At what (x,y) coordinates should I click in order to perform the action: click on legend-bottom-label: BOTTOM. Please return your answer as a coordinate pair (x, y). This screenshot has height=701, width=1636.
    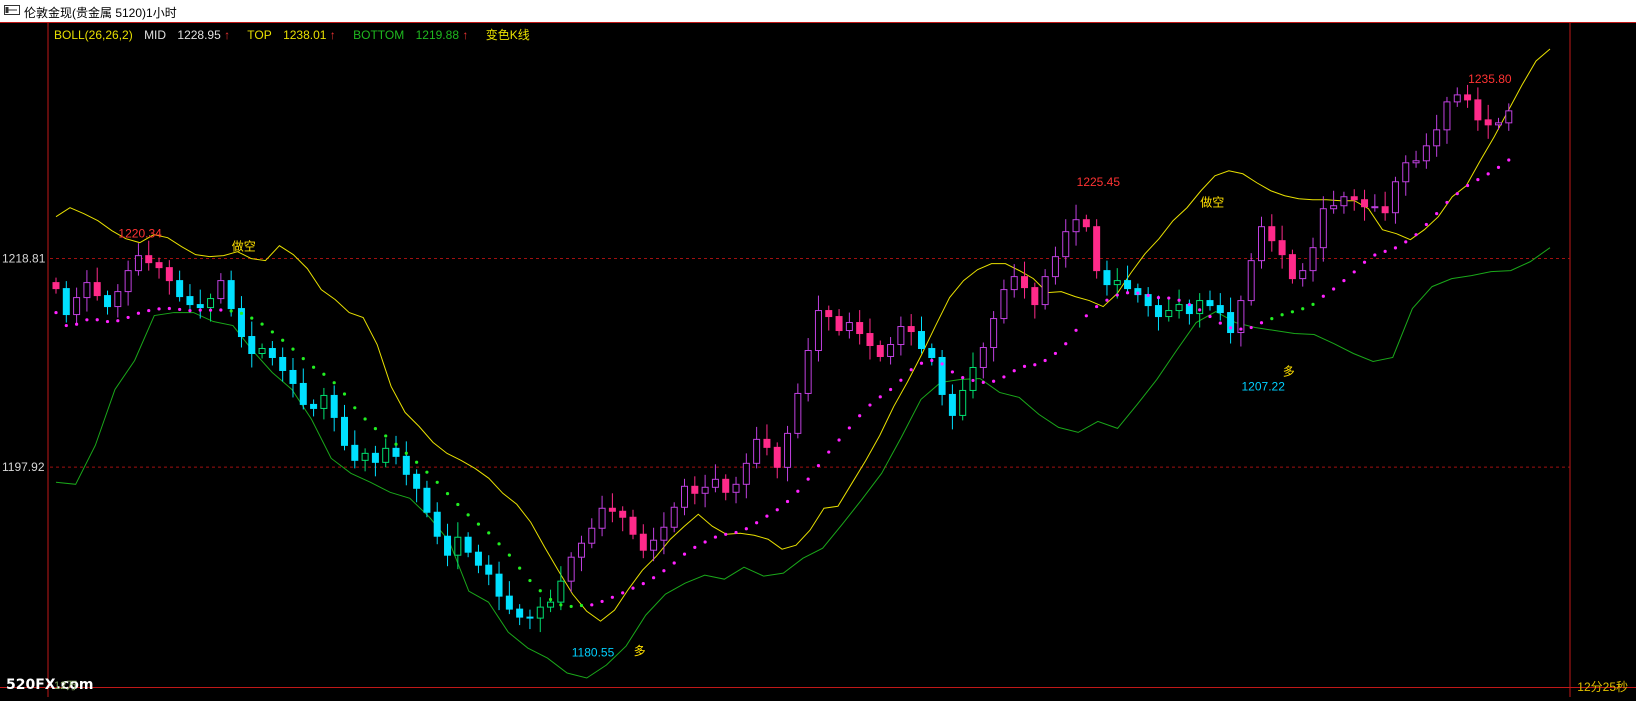
    Looking at the image, I should click on (379, 35).